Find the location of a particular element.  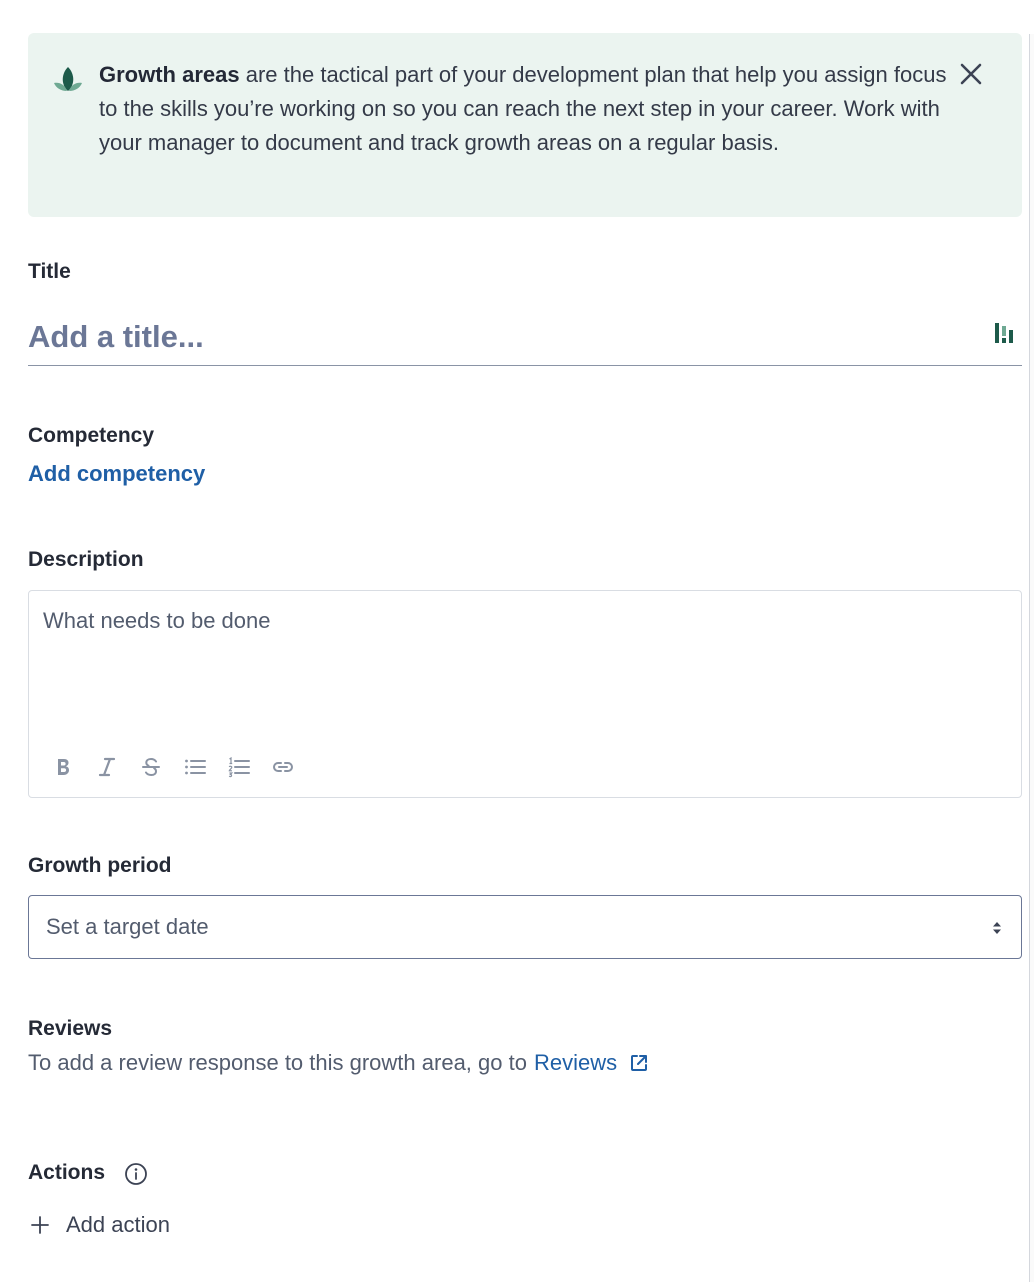

growth-period-label: Growth period is located at coordinates (100, 865).